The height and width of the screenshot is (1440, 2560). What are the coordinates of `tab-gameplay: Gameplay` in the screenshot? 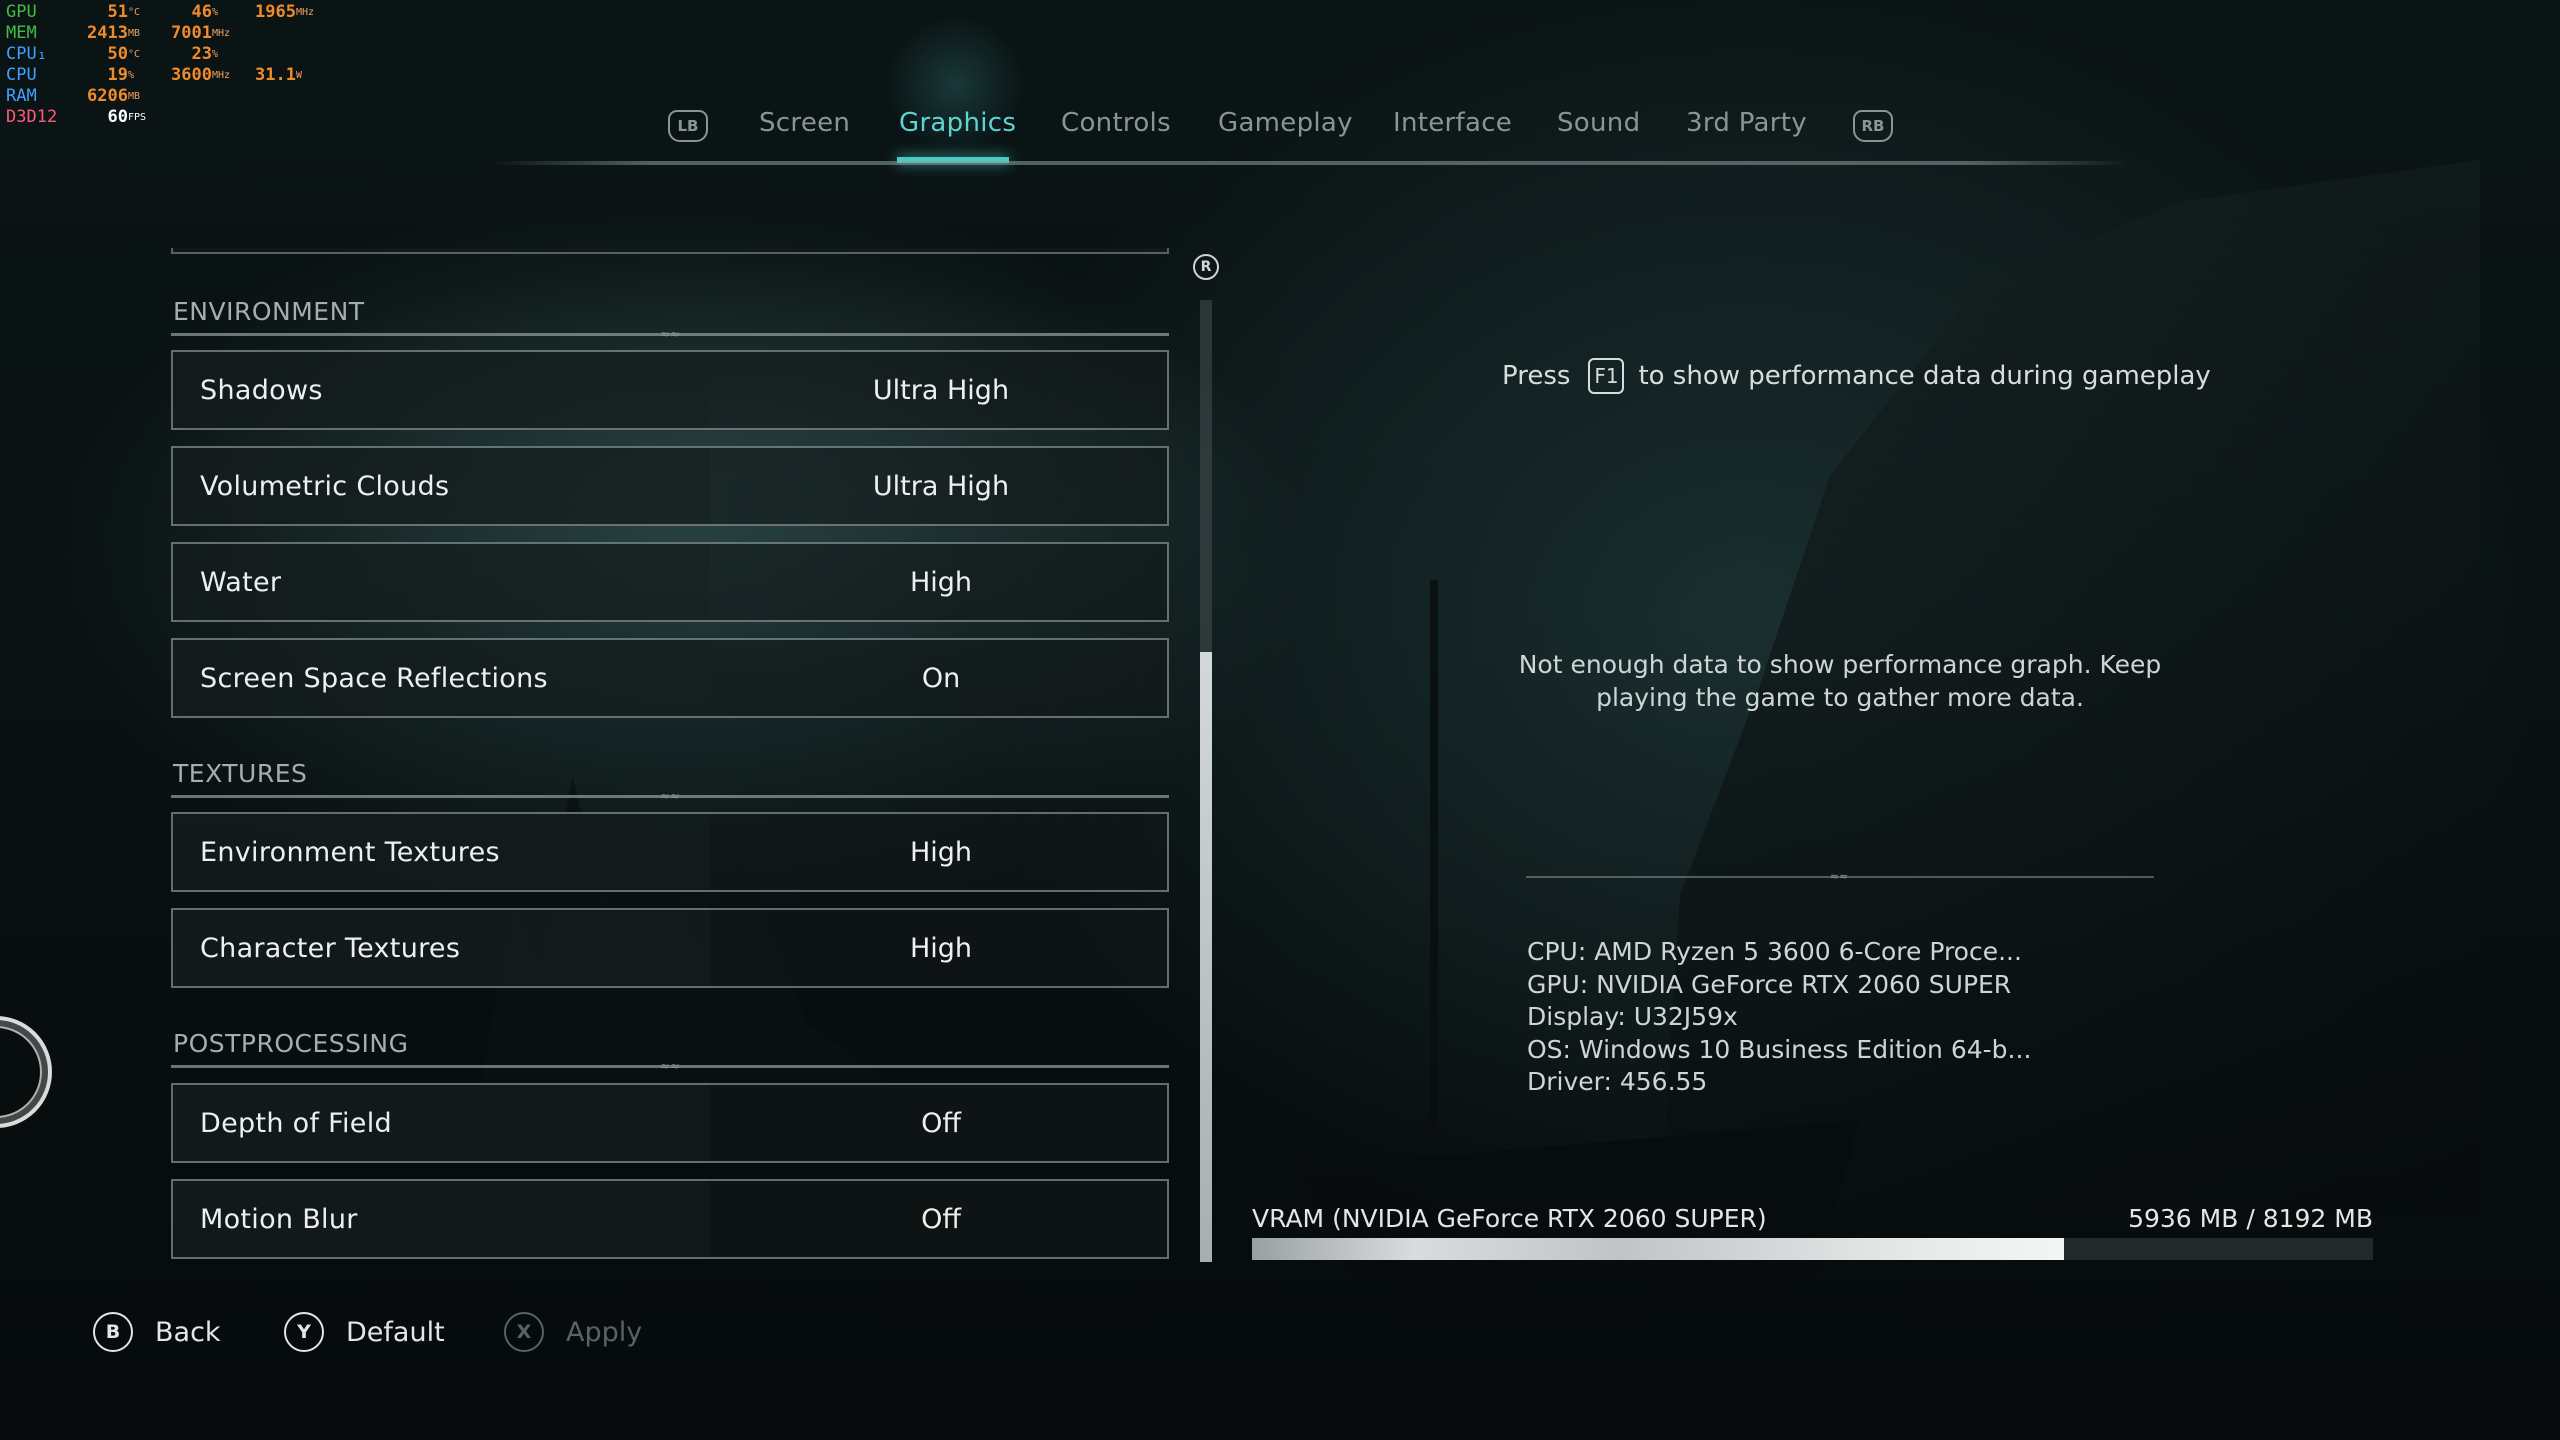 It's located at (1285, 123).